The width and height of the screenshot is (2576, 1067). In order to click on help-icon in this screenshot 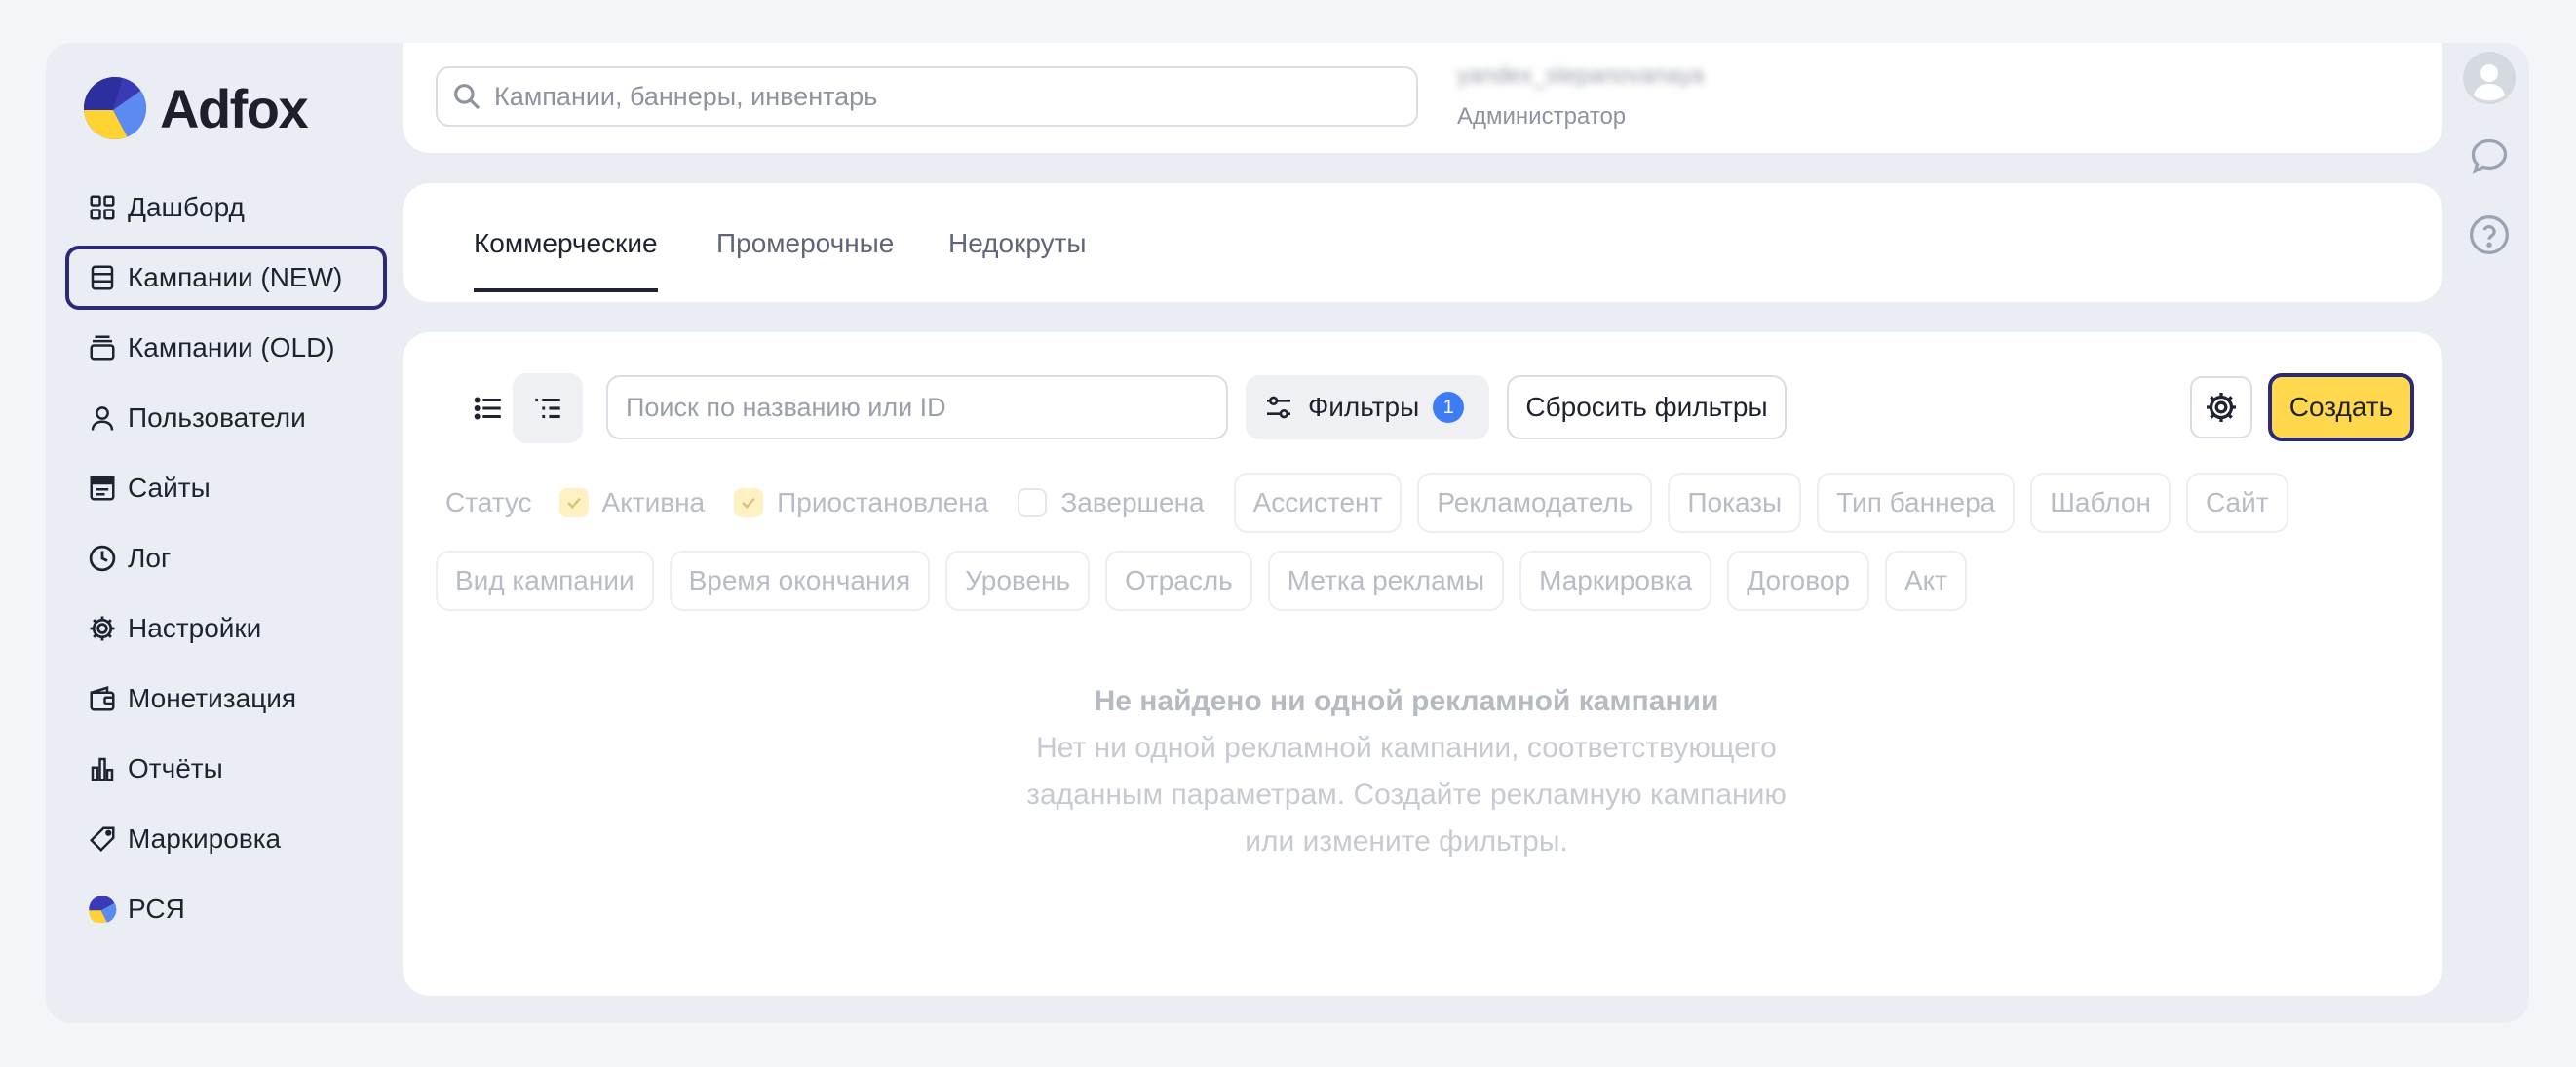, I will do `click(2489, 234)`.